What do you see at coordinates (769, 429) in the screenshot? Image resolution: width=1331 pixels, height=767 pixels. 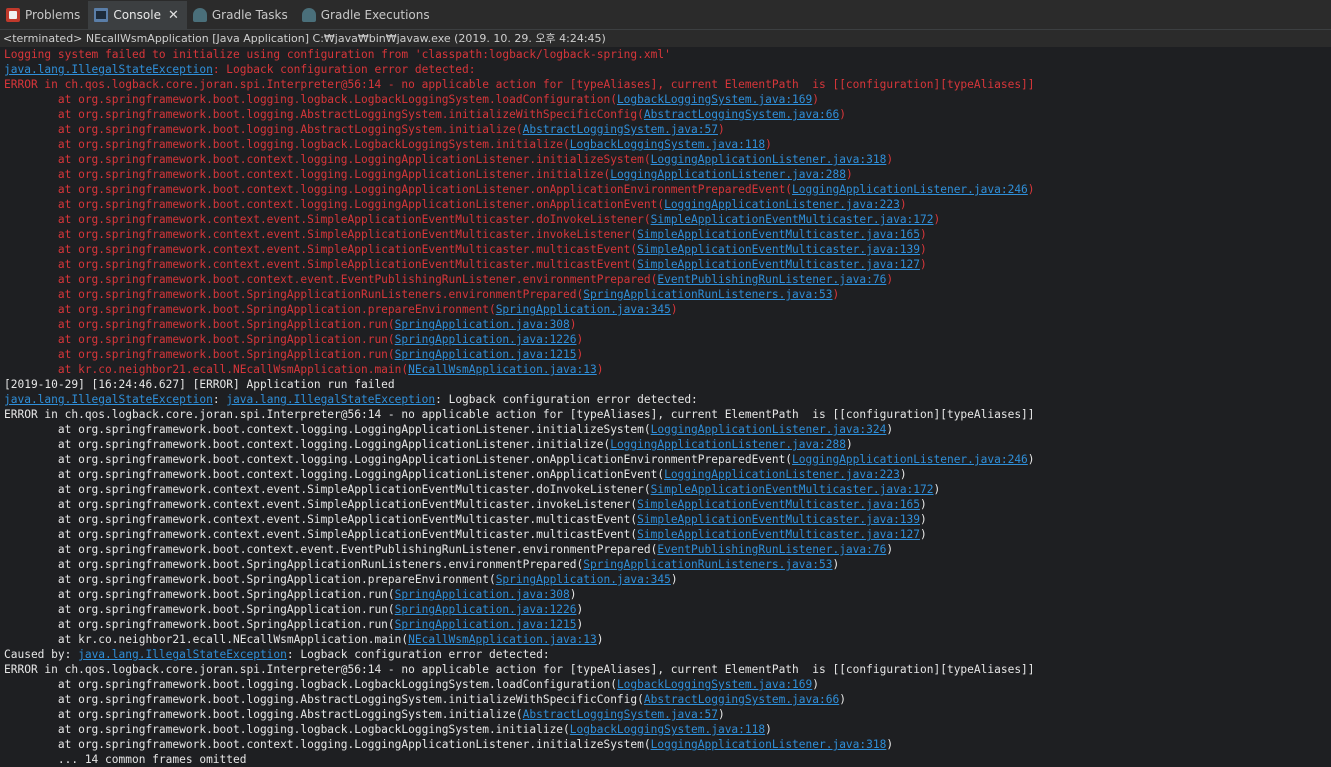 I see `stacktrace-link: LoggingApplicationListener.java:324` at bounding box center [769, 429].